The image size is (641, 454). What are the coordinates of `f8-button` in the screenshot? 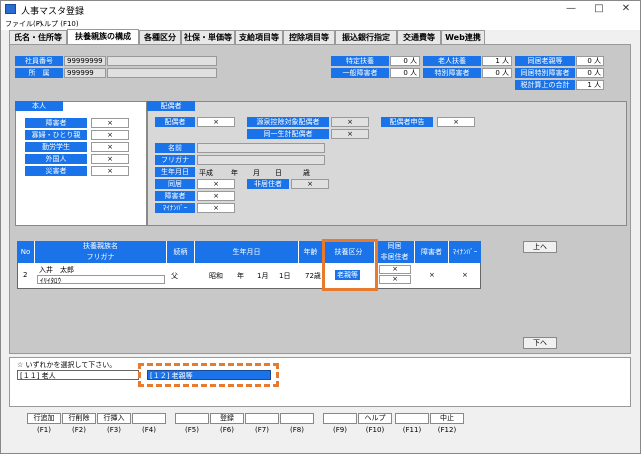 It's located at (297, 418).